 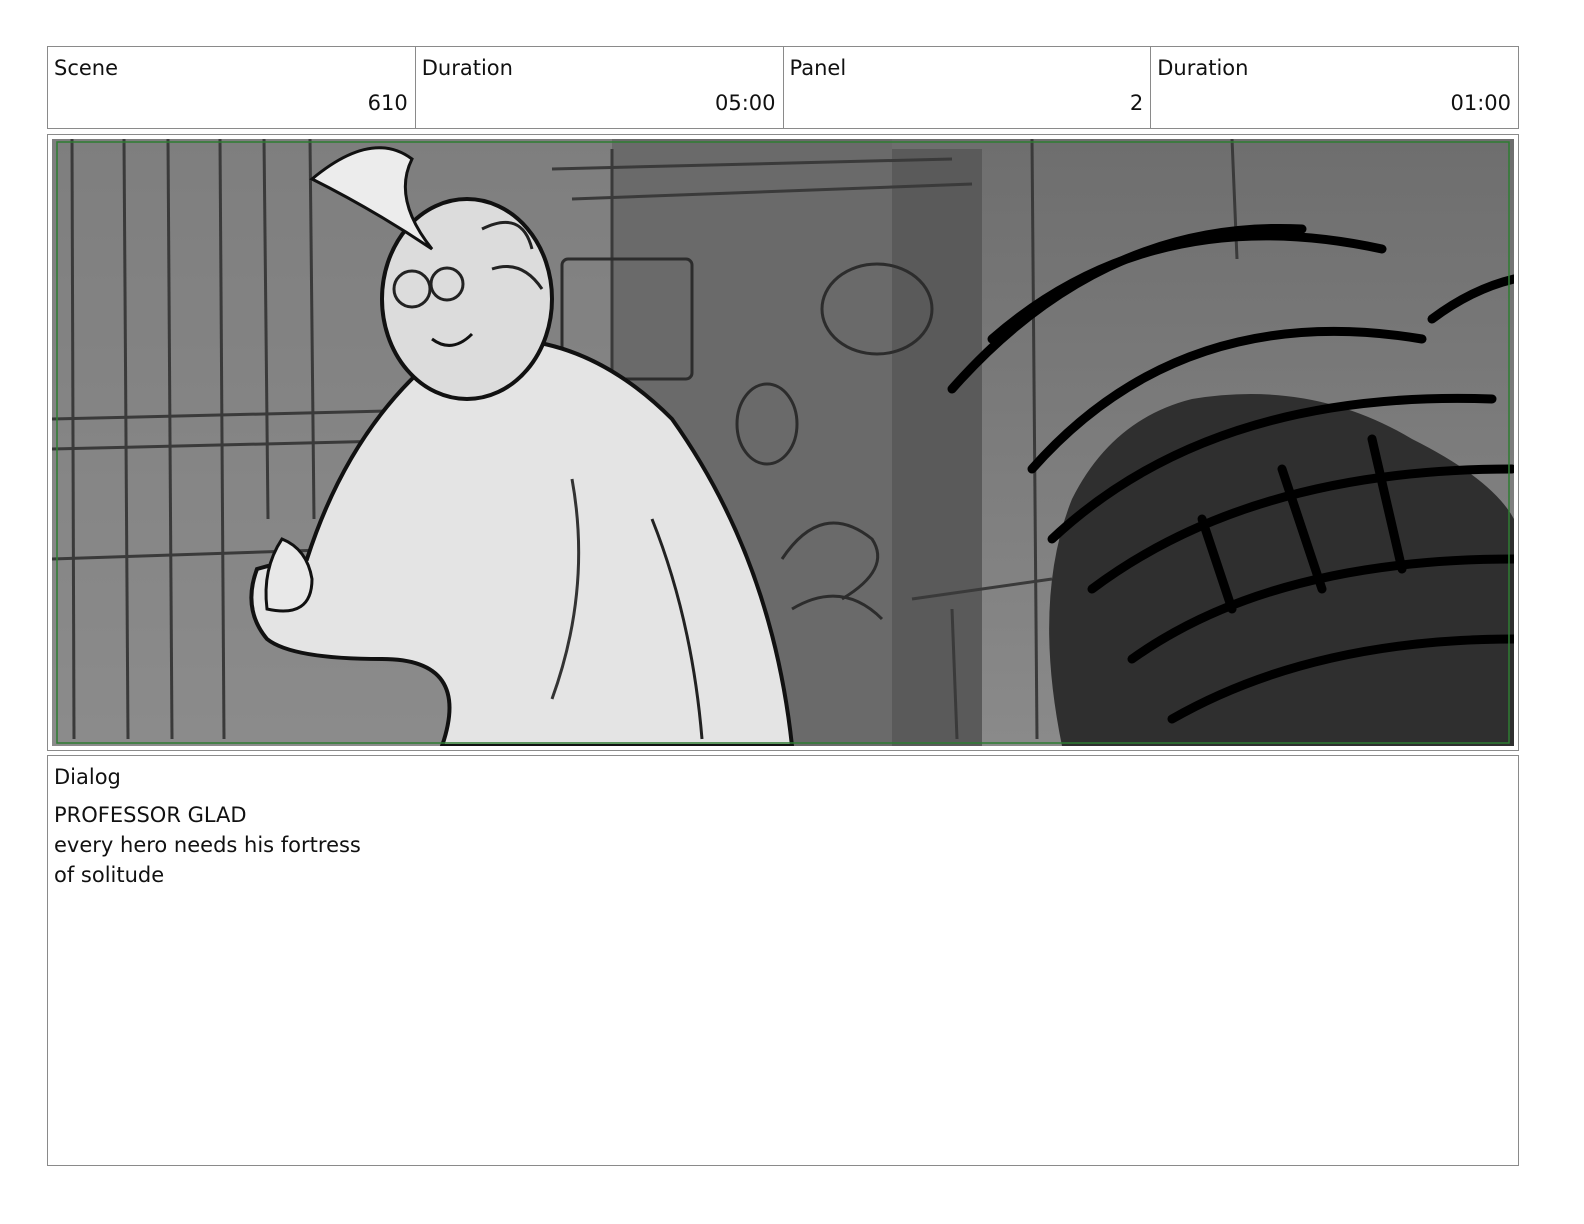 I want to click on dialog-label: Dialog, so click(x=87, y=777).